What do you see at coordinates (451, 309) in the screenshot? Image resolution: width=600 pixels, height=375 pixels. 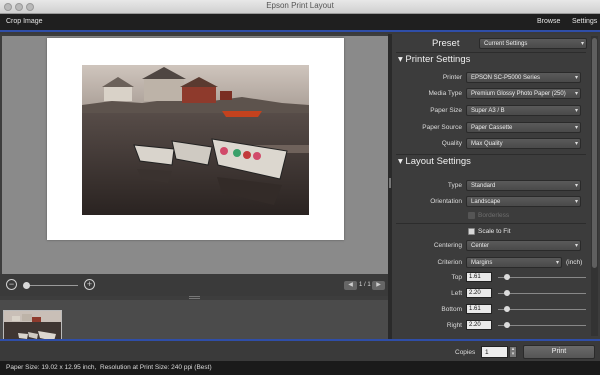 I see `margin-bottom-label: Bottom` at bounding box center [451, 309].